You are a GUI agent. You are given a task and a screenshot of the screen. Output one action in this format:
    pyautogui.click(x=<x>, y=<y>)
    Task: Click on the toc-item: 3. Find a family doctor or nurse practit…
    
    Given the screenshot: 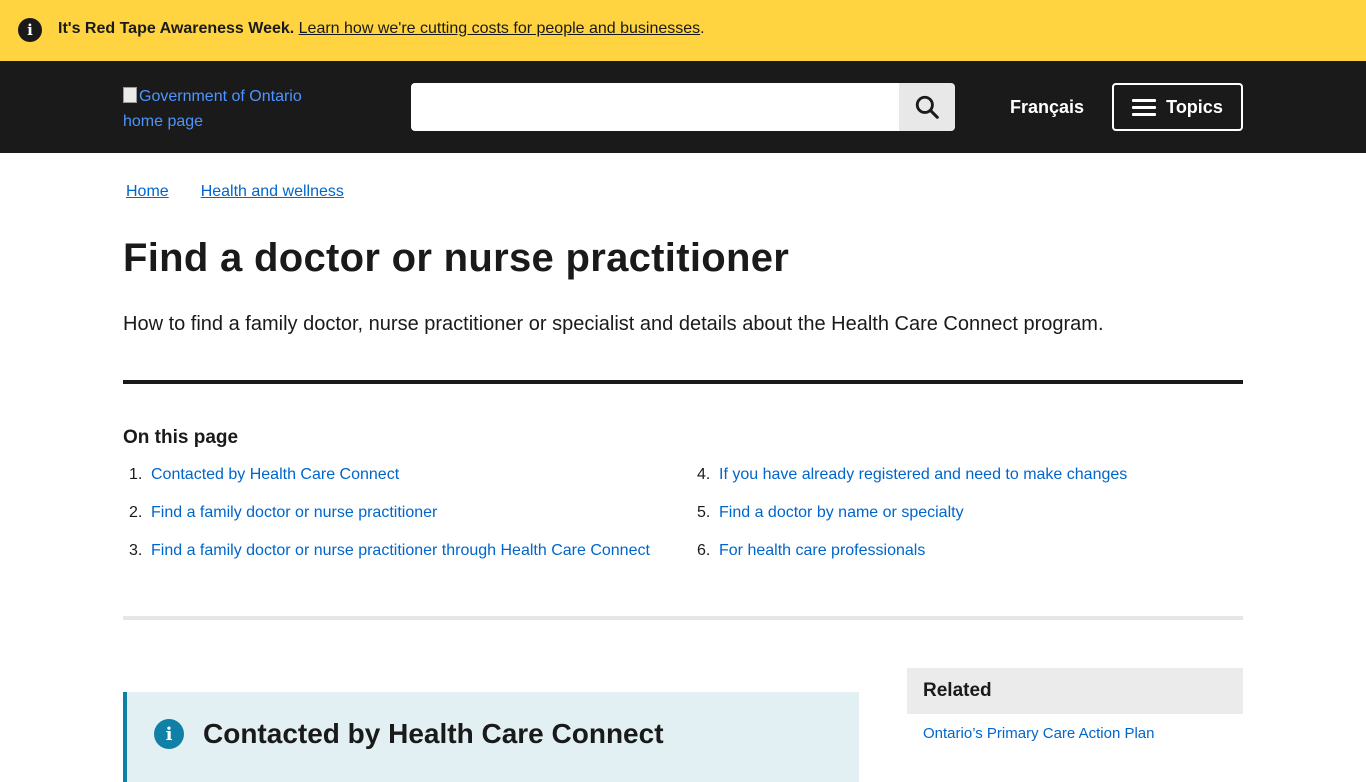 What is the action you would take?
    pyautogui.click(x=386, y=559)
    